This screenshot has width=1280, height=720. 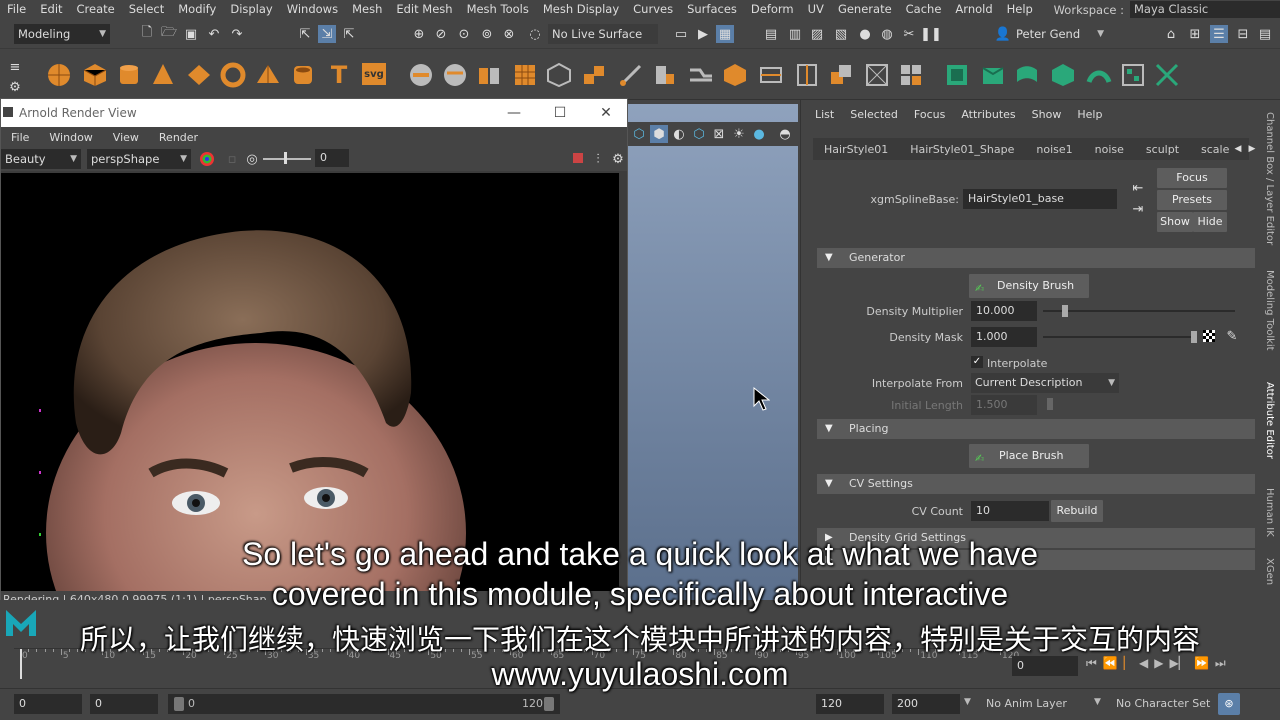 What do you see at coordinates (124, 704) in the screenshot?
I see `playback-start-field: 0` at bounding box center [124, 704].